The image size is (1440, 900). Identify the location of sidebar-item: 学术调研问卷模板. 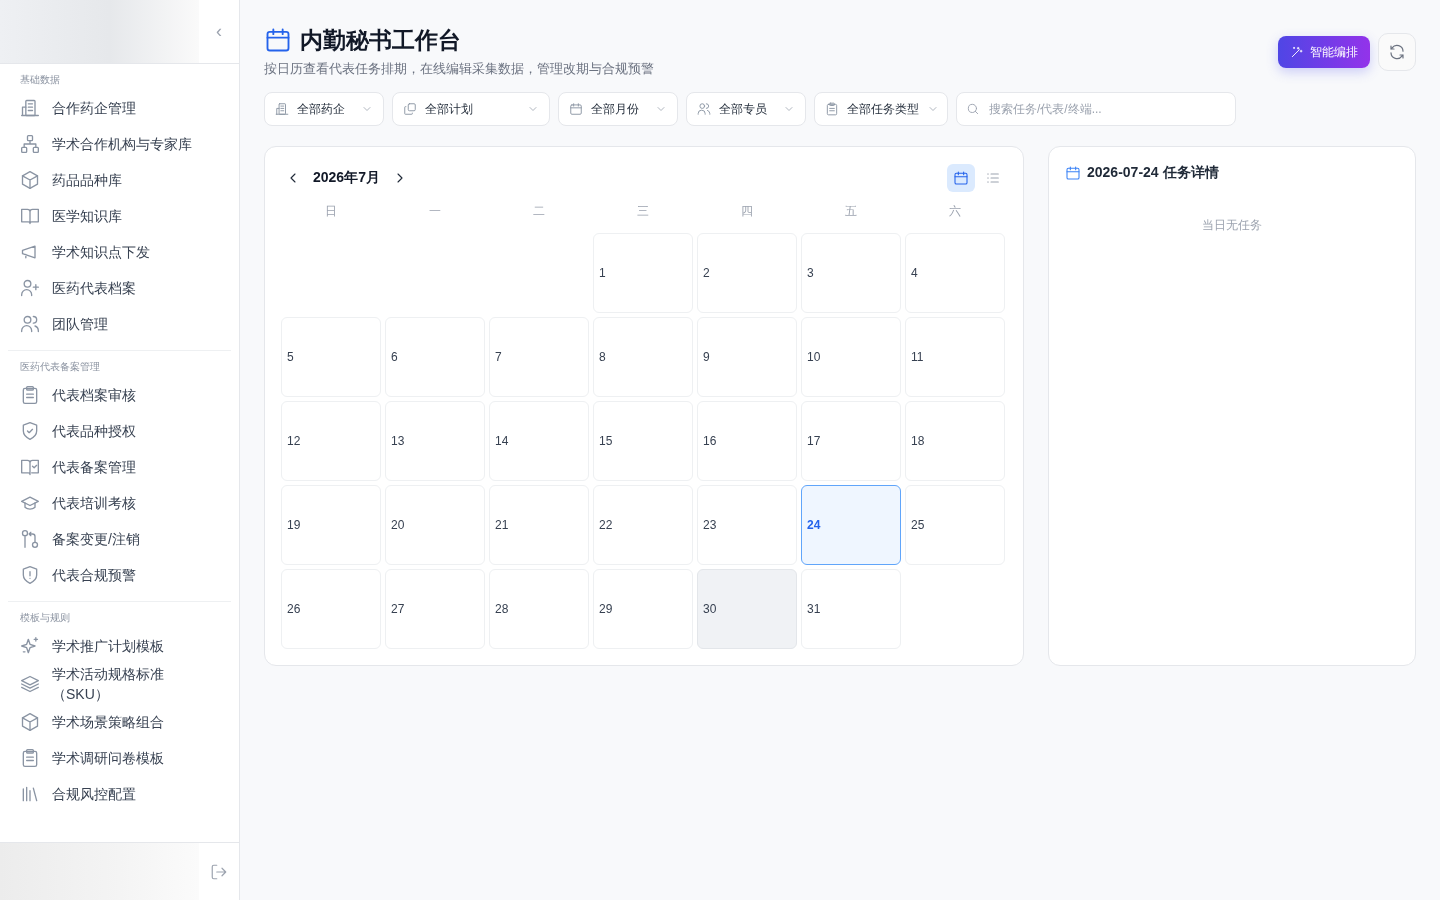
(119, 758).